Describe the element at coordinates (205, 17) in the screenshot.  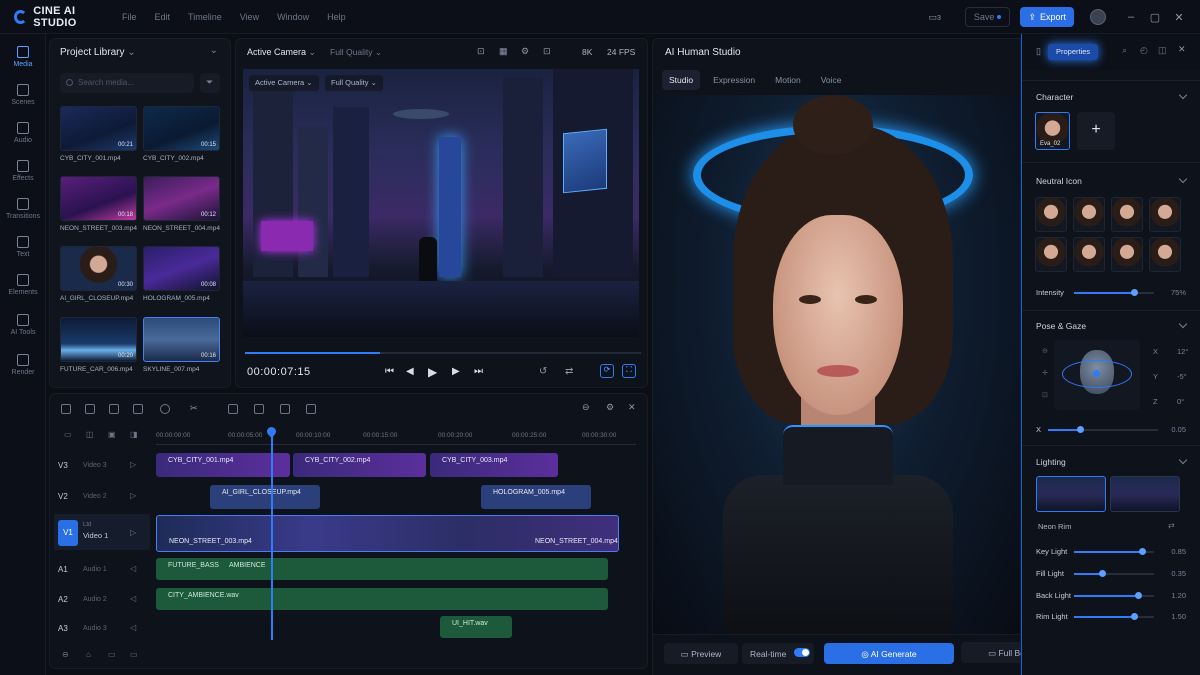
I see `menu-timeline: Timeline` at that location.